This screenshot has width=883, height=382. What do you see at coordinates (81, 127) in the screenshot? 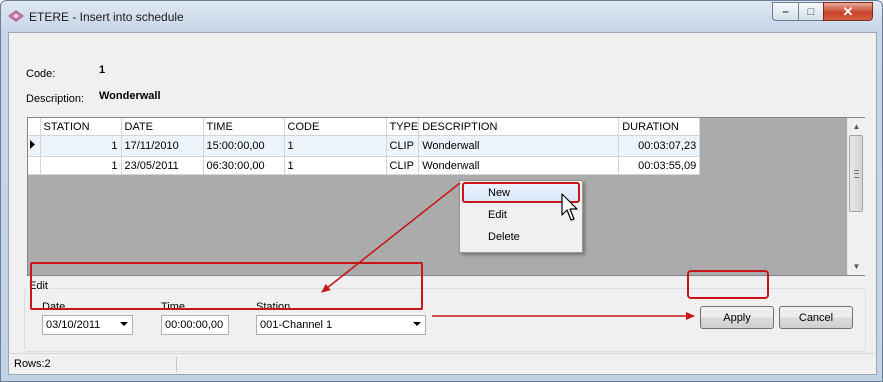
I see `column-header-station: STATION` at bounding box center [81, 127].